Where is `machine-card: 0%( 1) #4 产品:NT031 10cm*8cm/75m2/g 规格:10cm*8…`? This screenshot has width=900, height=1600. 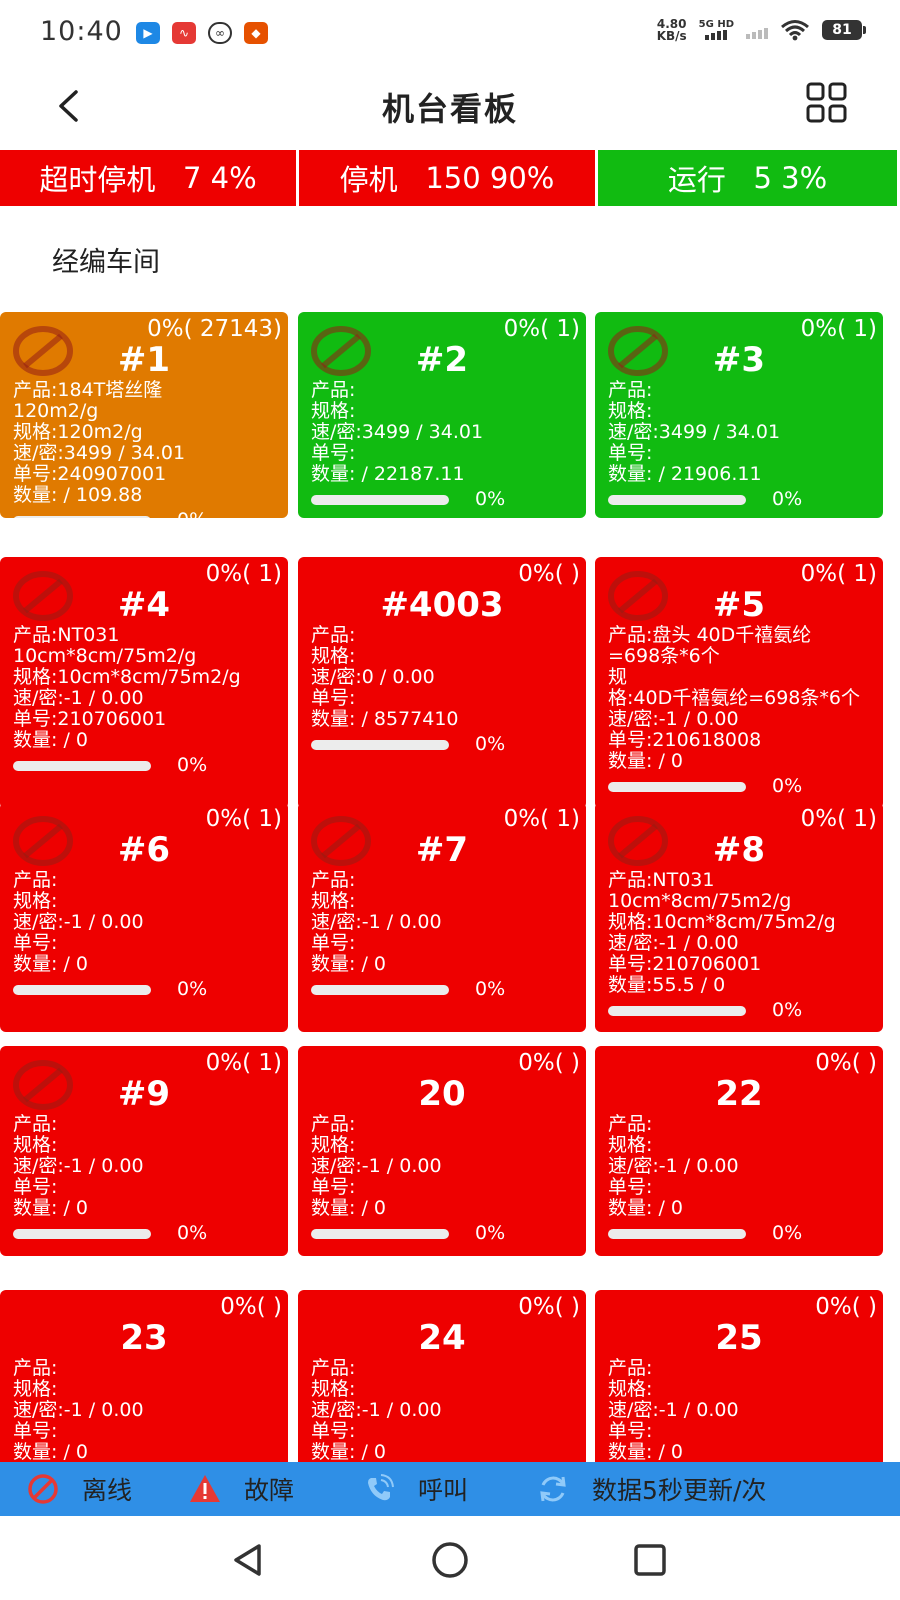 machine-card: 0%( 1) #4 产品:NT031 10cm*8cm/75m2/g 规格:10cm*8… is located at coordinates (144, 683).